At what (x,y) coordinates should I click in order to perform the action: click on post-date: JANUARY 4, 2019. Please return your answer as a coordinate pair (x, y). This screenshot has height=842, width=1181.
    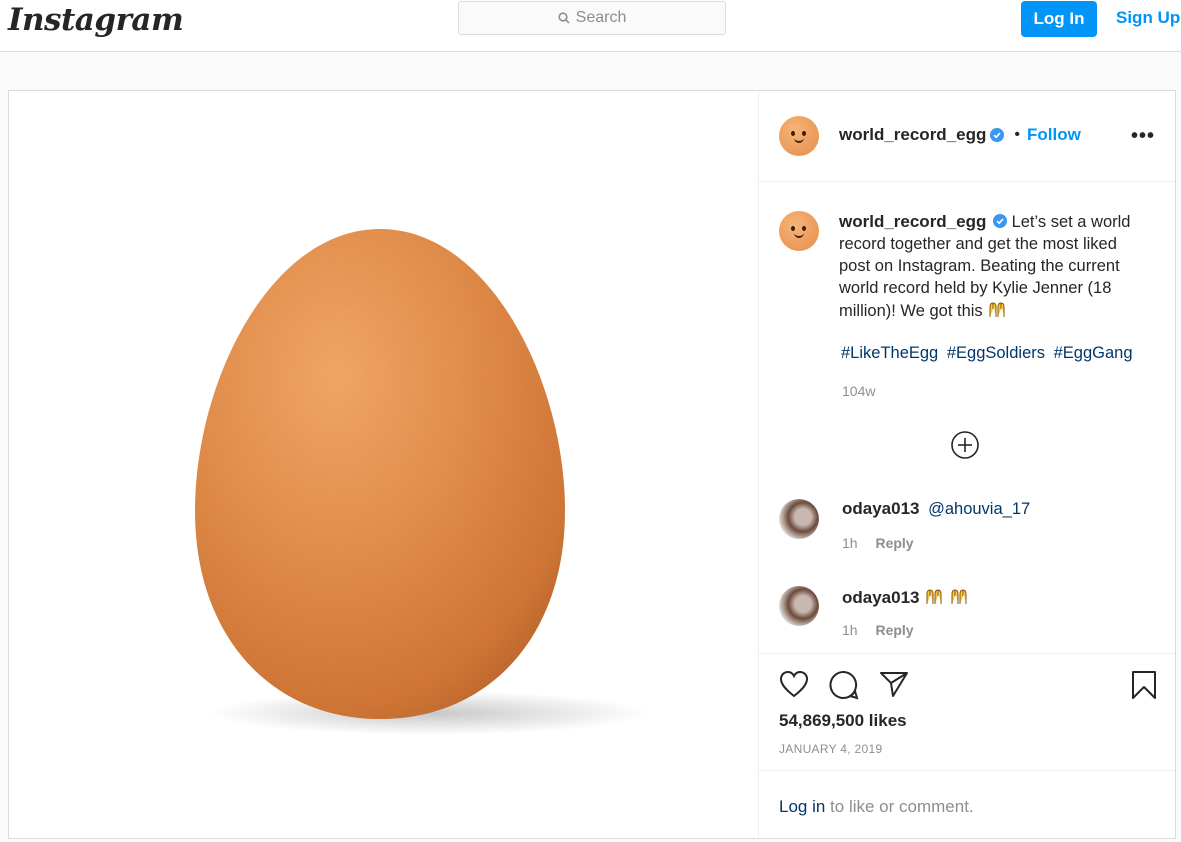
    Looking at the image, I should click on (831, 749).